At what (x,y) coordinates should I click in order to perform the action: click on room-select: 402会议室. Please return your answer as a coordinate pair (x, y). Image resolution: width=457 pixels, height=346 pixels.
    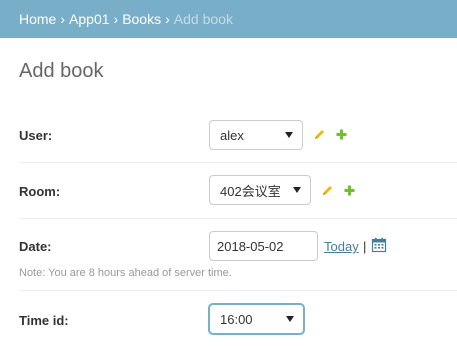
    Looking at the image, I should click on (260, 190).